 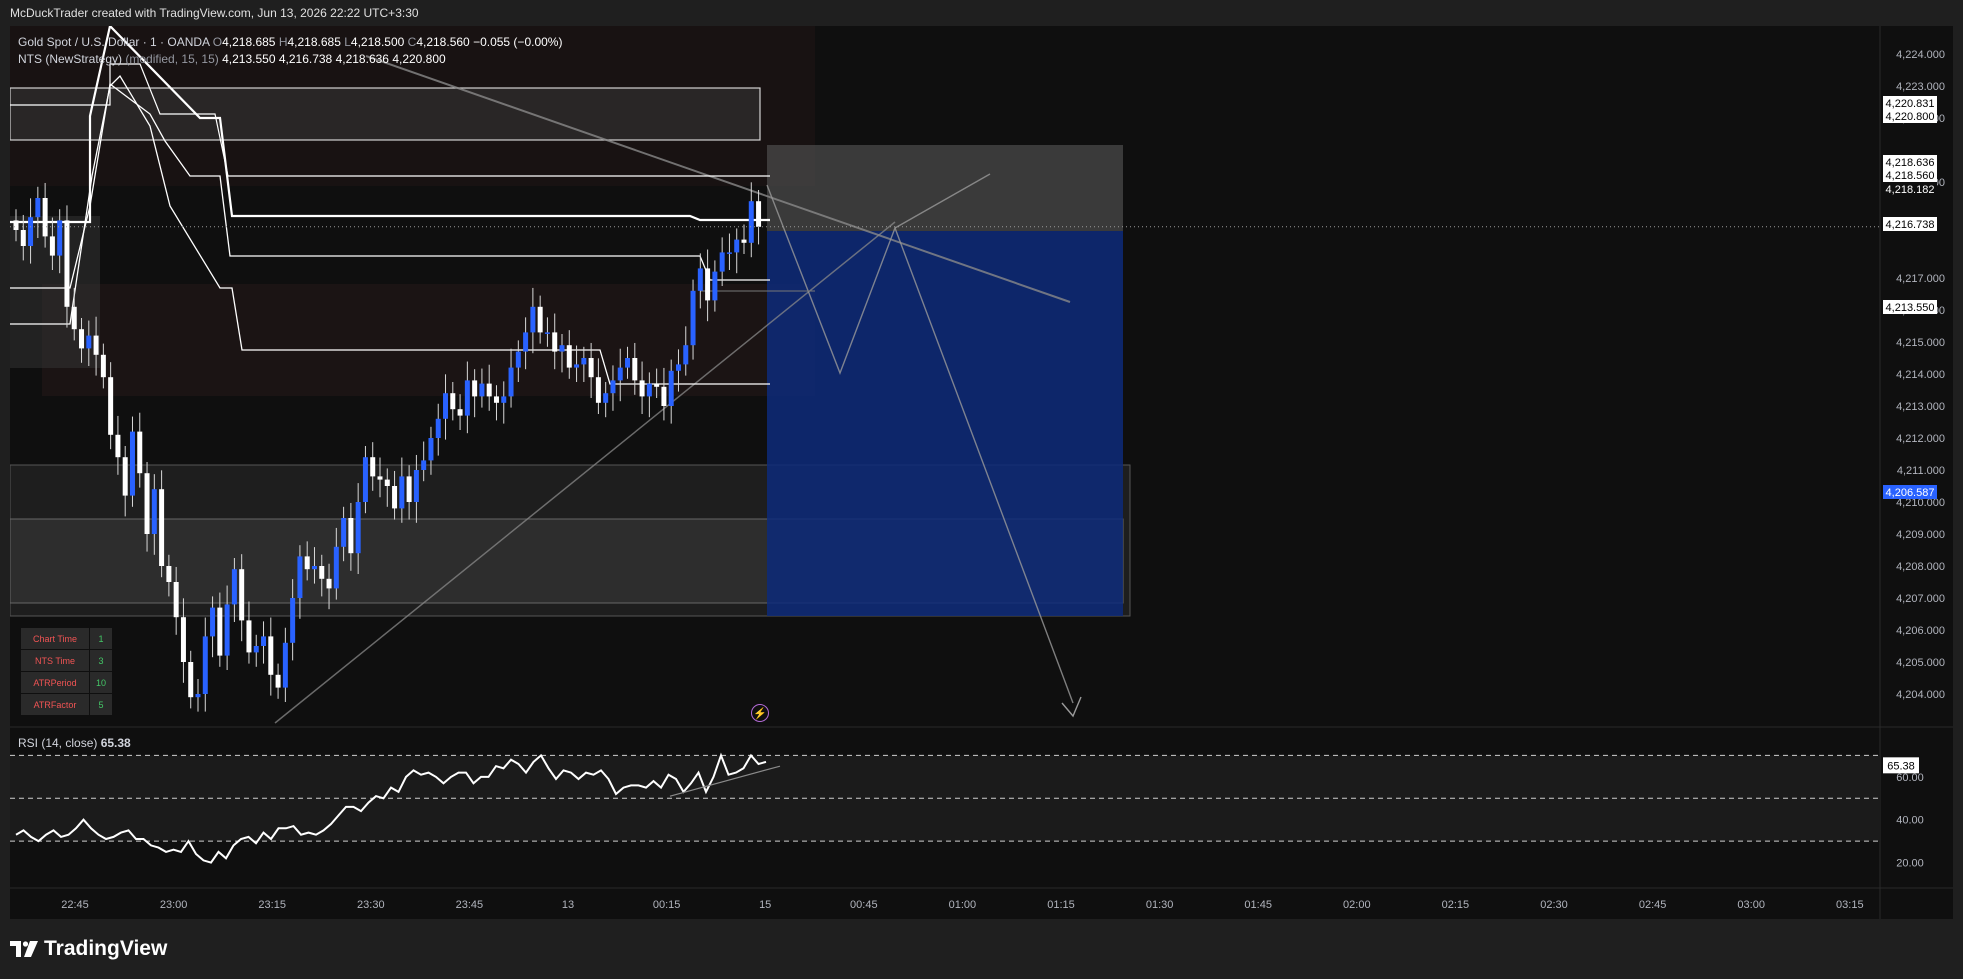 I want to click on time-tick-label: 00:15, so click(x=667, y=905).